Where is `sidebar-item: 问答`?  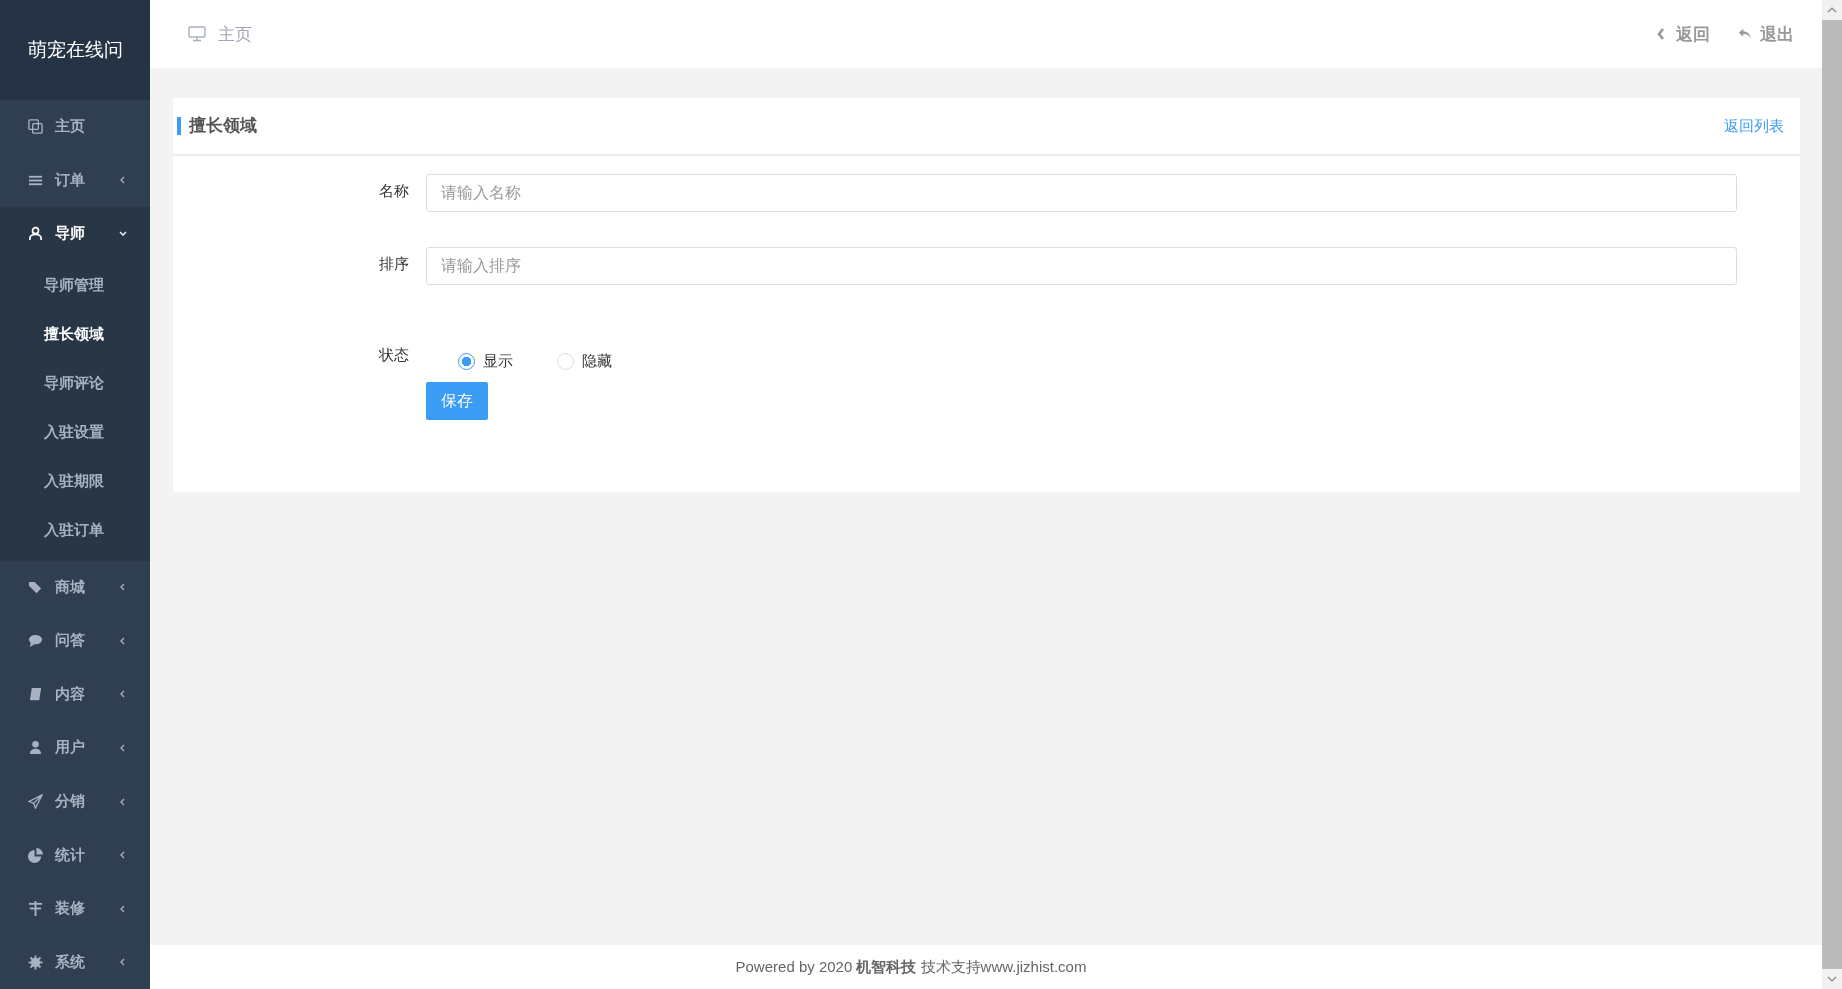
sidebar-item: 问答 is located at coordinates (75, 641).